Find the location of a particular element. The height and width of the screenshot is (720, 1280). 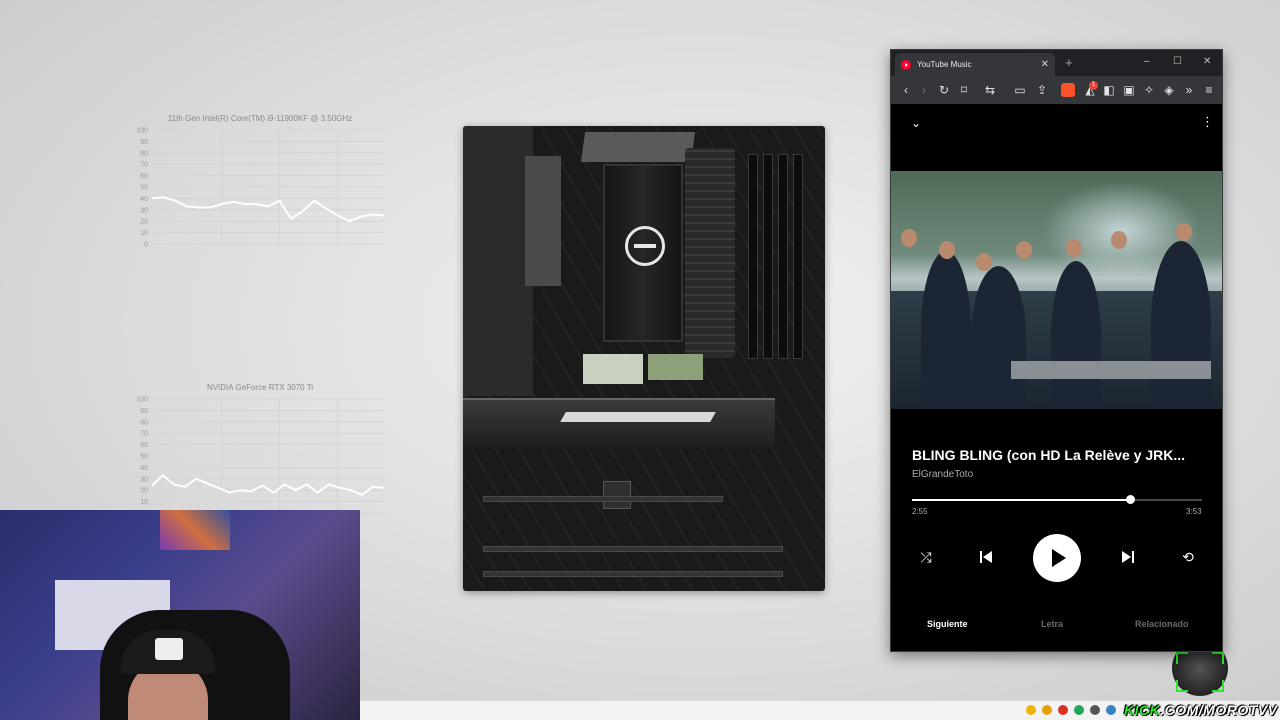

motherboard-side-heatsink is located at coordinates (543, 221).